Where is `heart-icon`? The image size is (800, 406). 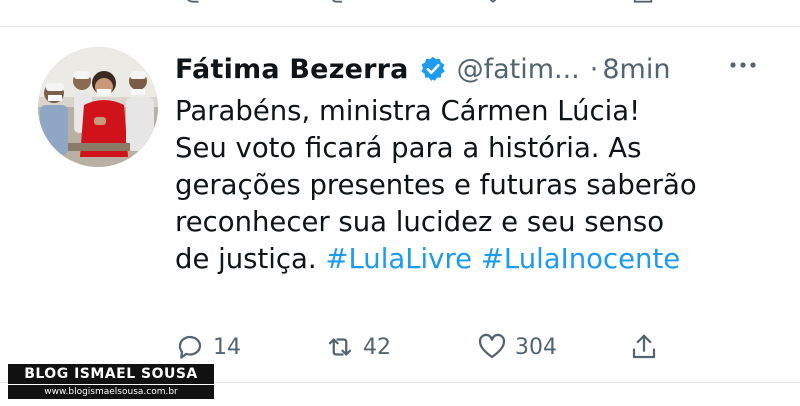 heart-icon is located at coordinates (492, 346).